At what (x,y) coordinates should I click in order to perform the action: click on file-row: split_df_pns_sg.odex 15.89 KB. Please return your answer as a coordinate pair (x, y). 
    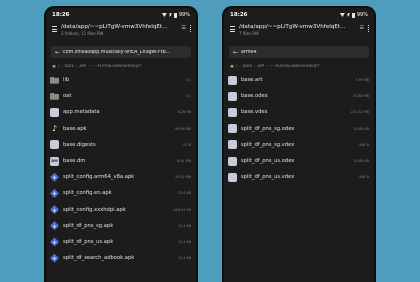
    Looking at the image, I should click on (299, 129).